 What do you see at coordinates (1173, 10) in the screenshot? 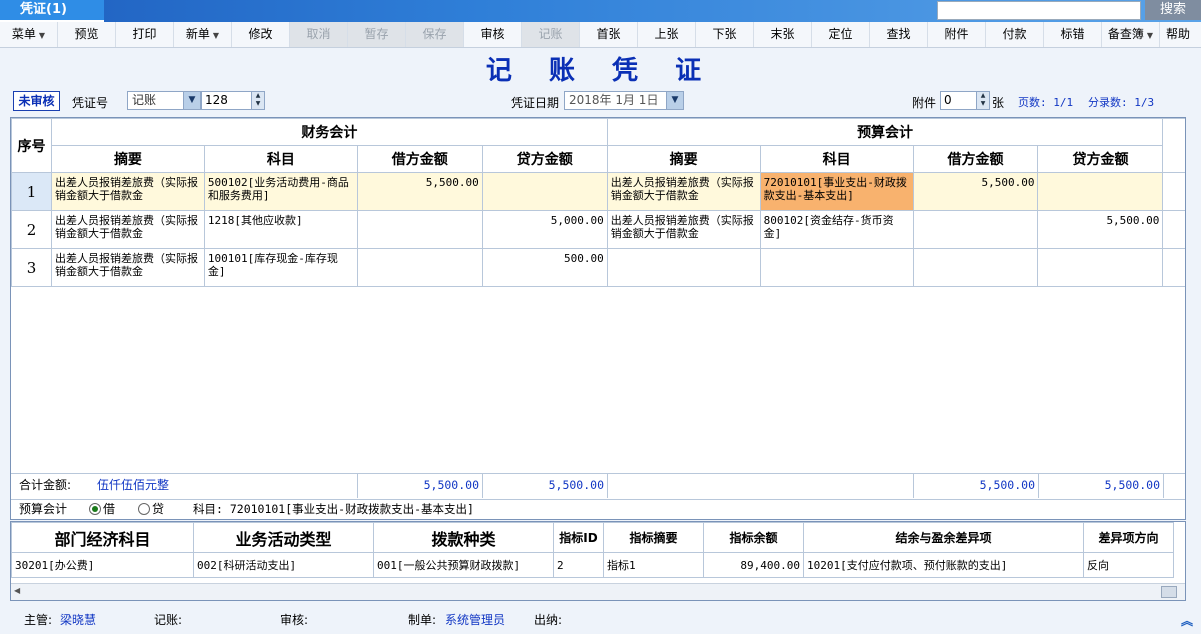
I see `search-button: 搜索` at bounding box center [1173, 10].